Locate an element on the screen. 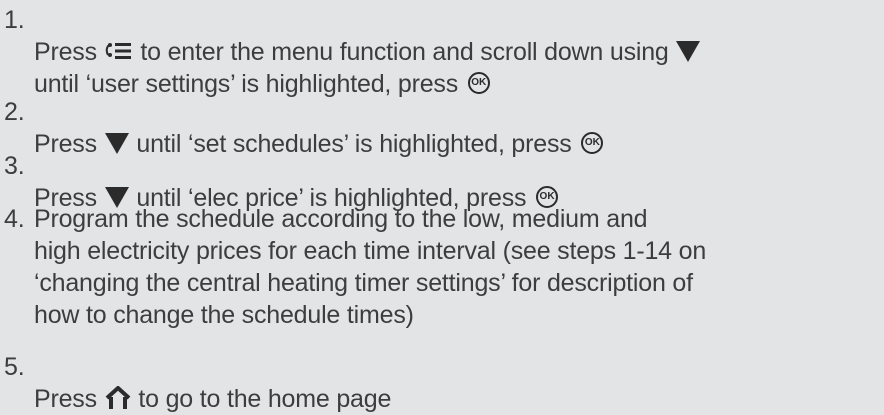  step-number: 4. is located at coordinates (14, 219).